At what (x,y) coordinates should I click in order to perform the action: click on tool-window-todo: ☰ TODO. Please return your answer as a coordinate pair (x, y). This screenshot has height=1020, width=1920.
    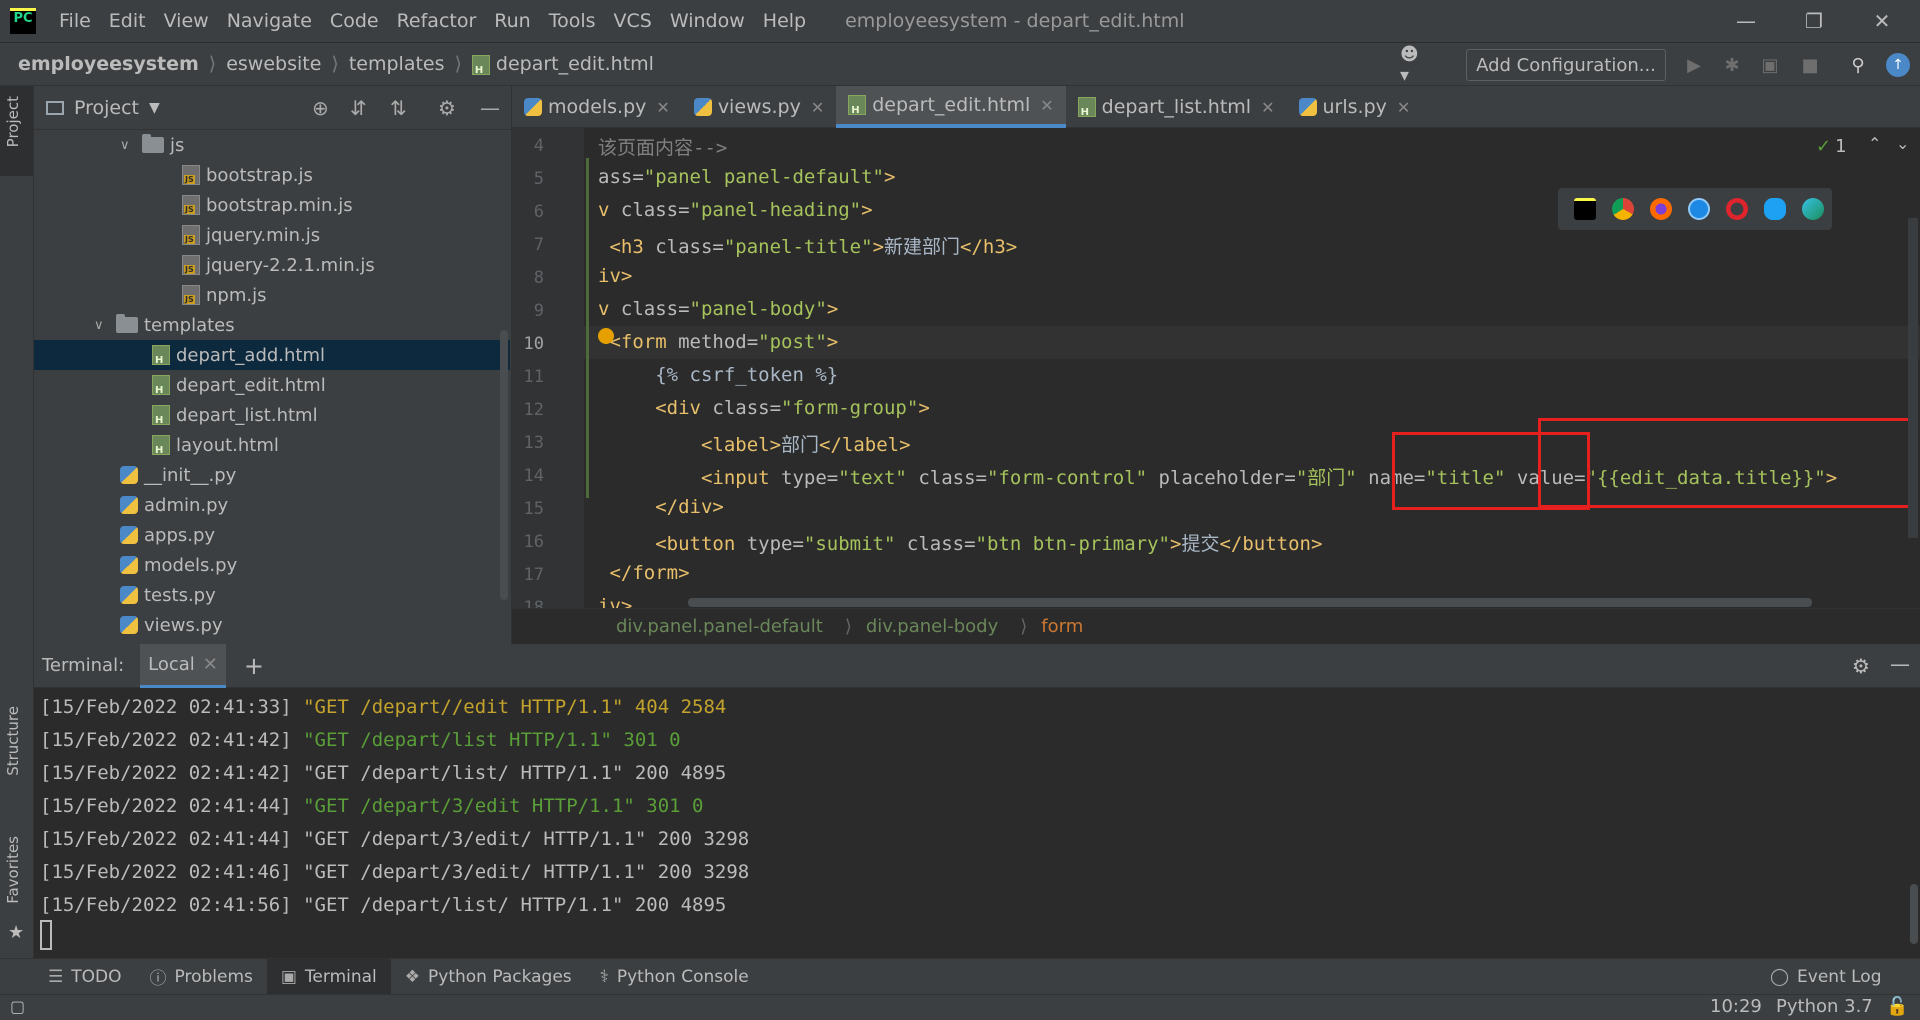
    Looking at the image, I should click on (85, 977).